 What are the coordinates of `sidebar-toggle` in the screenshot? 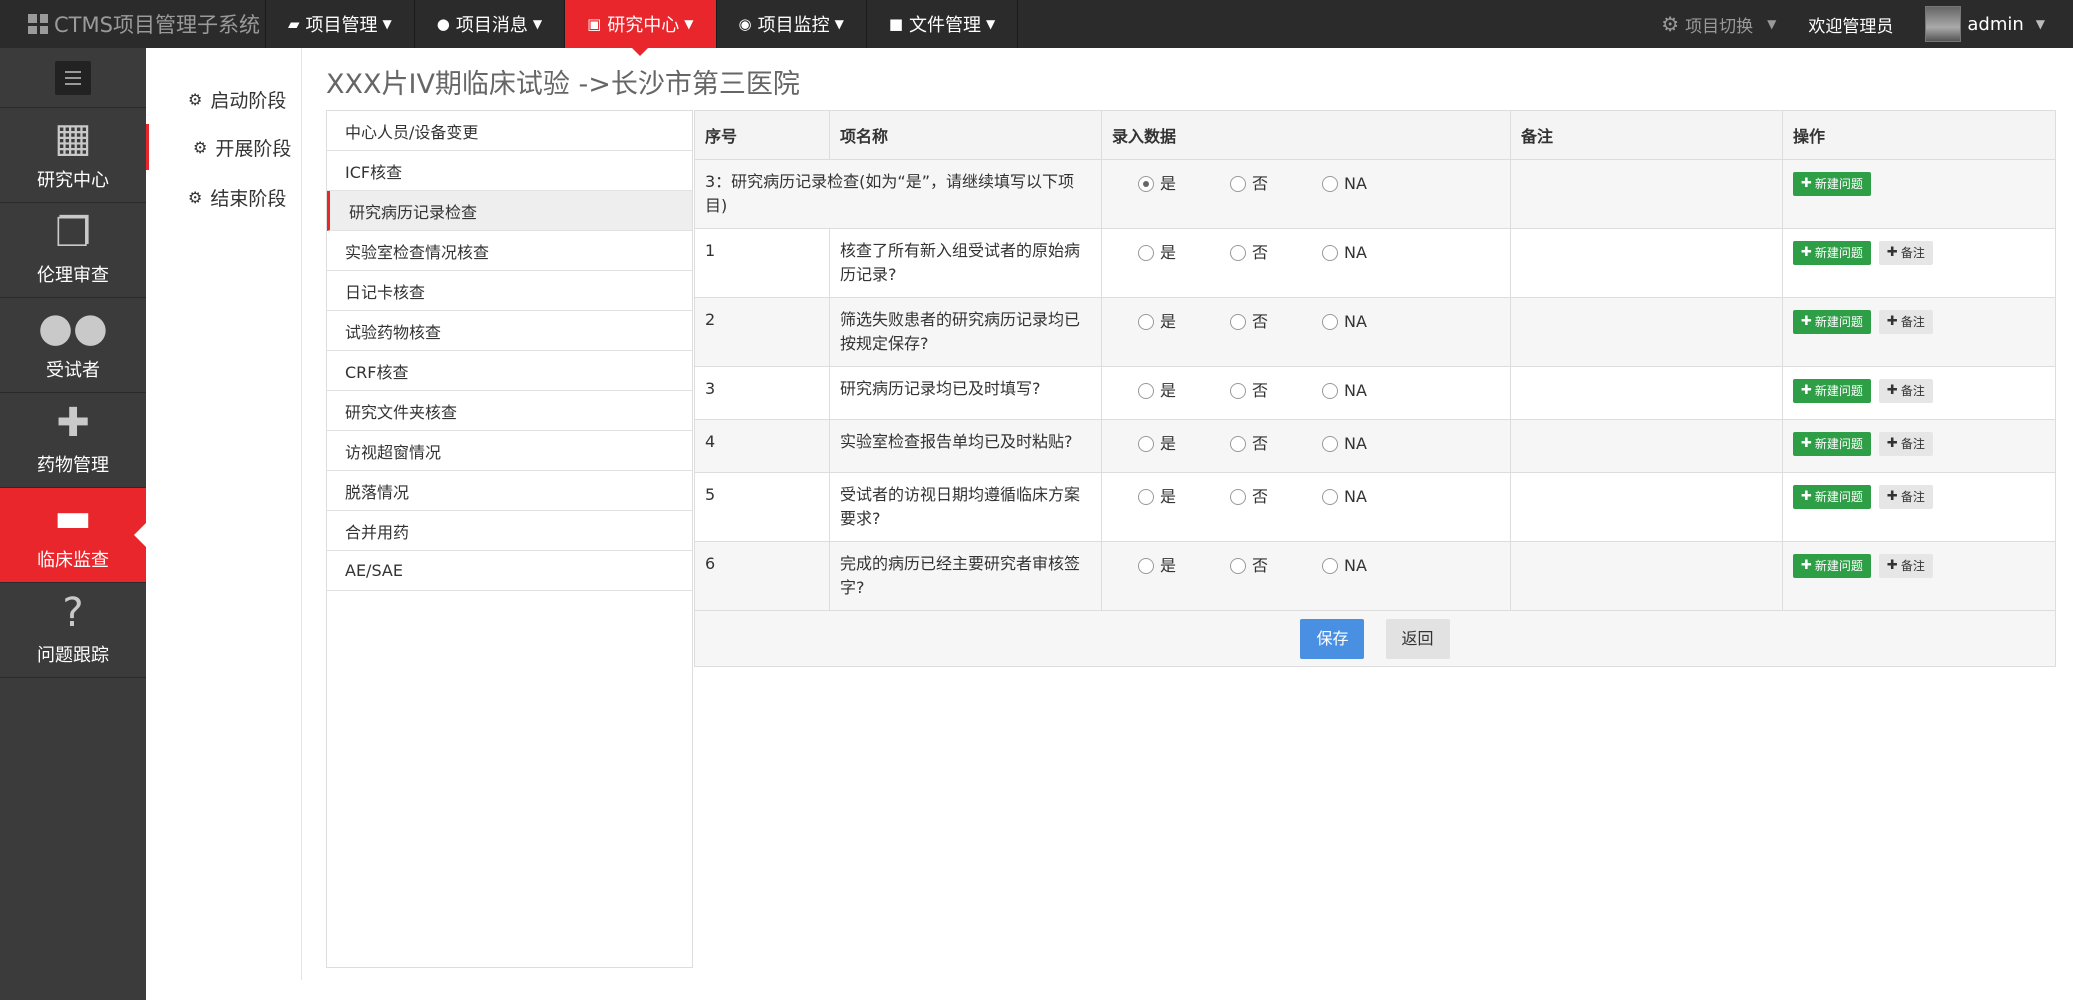 It's located at (73, 78).